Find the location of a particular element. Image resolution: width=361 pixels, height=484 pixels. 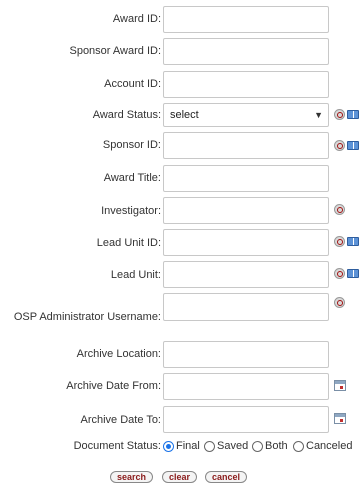

radio-canceled is located at coordinates (298, 446).